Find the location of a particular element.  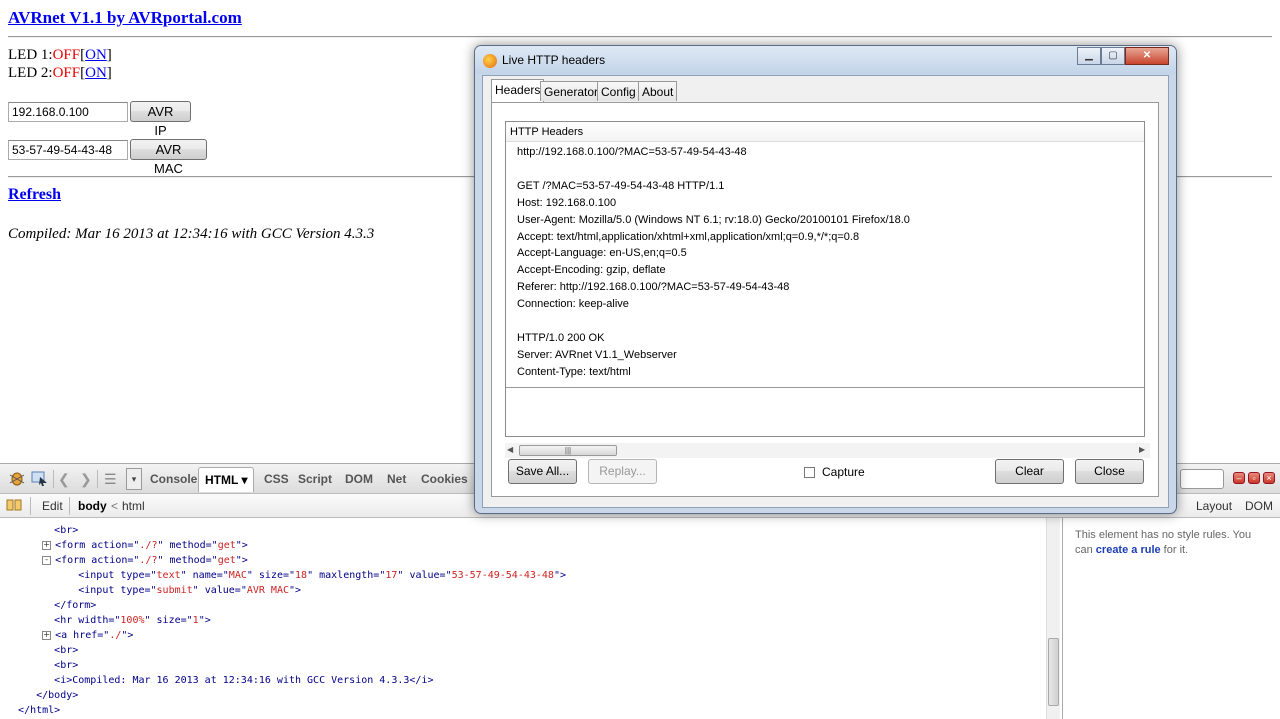

tab-dom: DOM is located at coordinates (359, 479).